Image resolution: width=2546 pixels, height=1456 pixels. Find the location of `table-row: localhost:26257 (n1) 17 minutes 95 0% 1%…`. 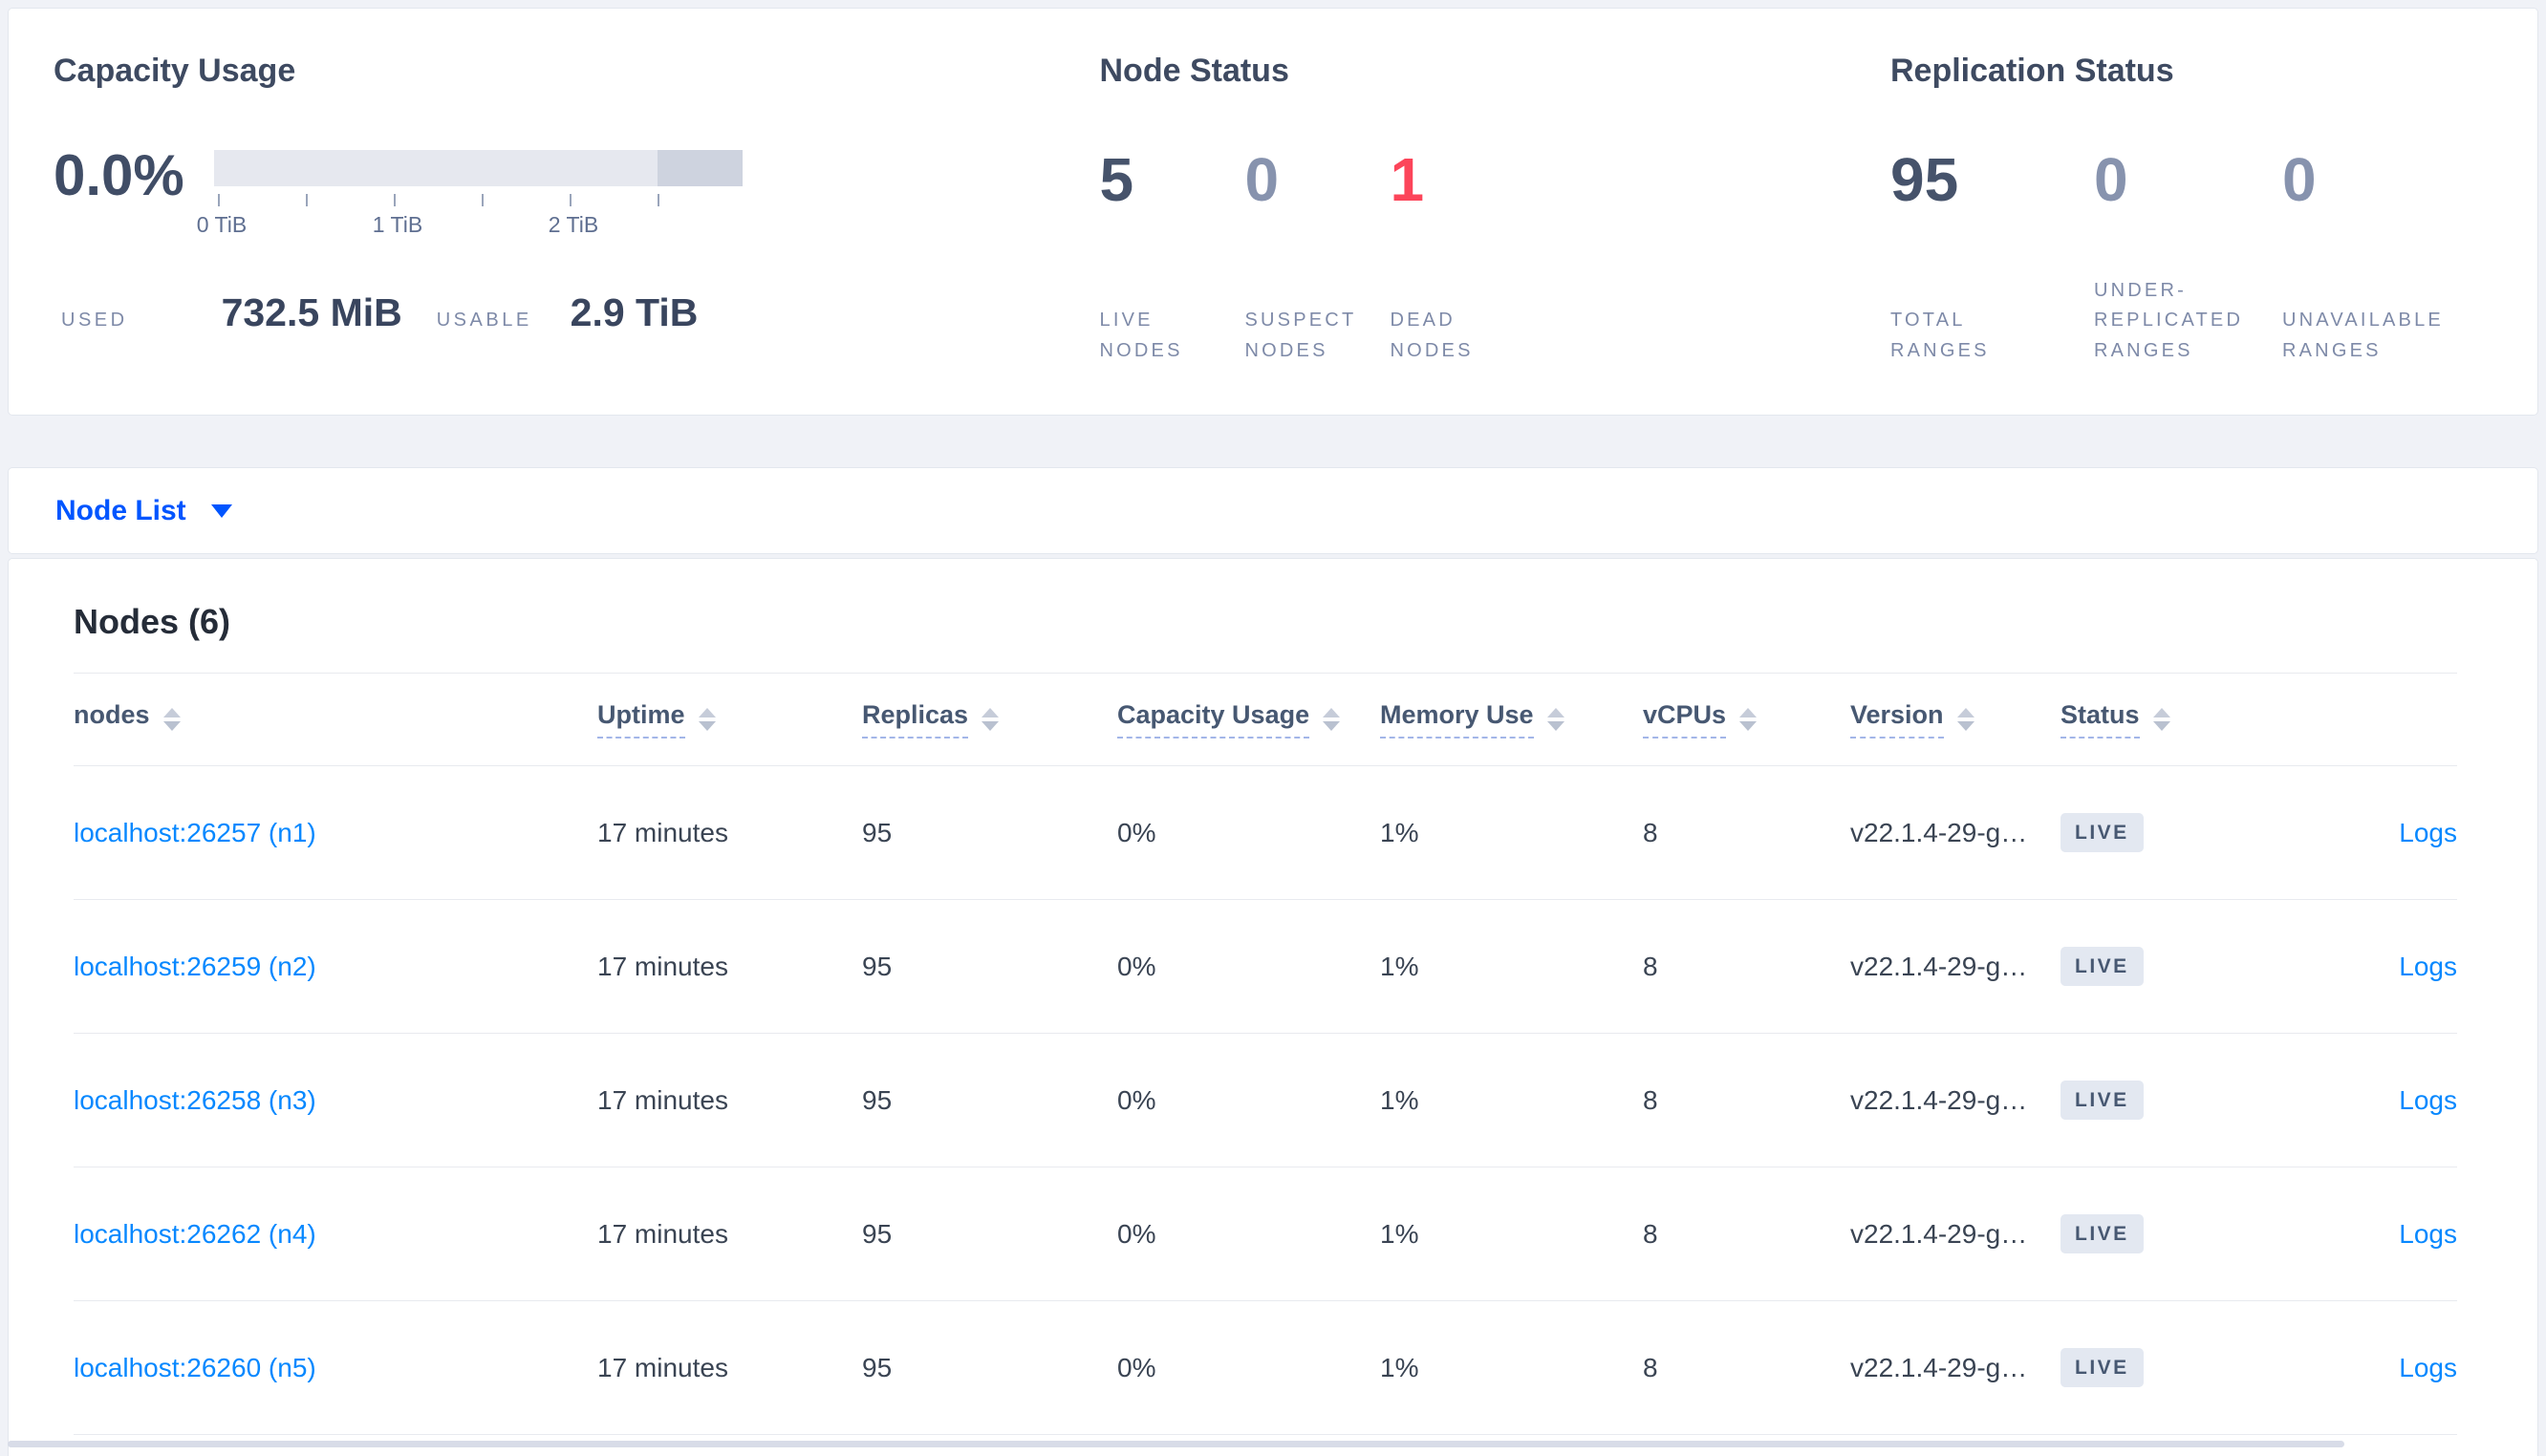

table-row: localhost:26257 (n1) 17 minutes 95 0% 1%… is located at coordinates (1265, 833).